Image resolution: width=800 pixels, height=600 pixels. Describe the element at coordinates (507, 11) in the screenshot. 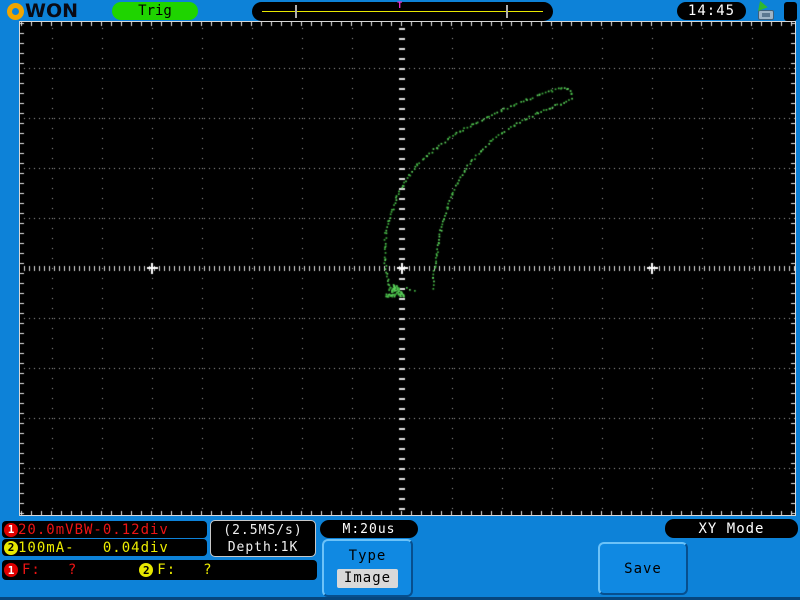

I see `window-end-marker` at that location.